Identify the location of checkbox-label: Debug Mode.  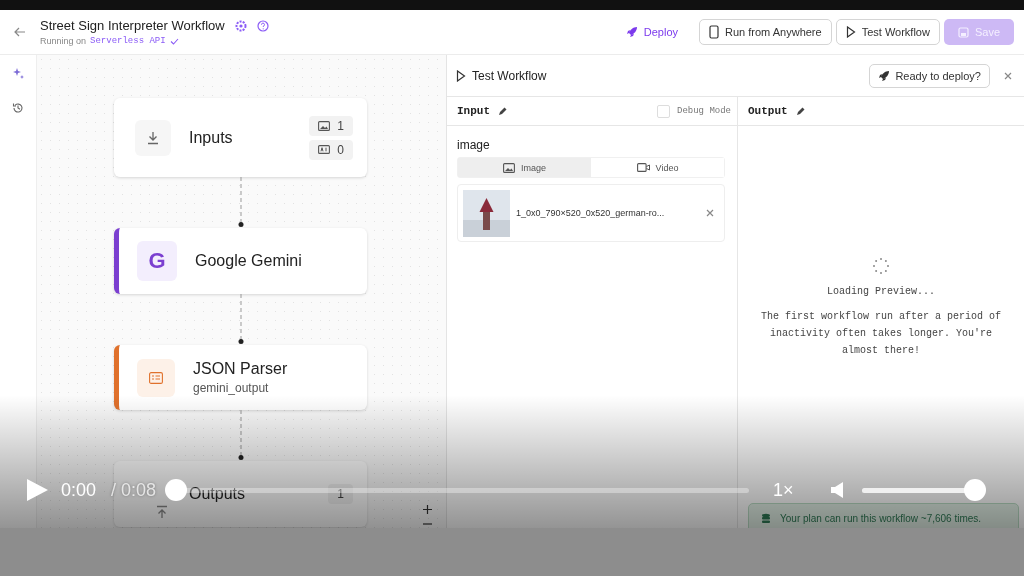
(704, 111).